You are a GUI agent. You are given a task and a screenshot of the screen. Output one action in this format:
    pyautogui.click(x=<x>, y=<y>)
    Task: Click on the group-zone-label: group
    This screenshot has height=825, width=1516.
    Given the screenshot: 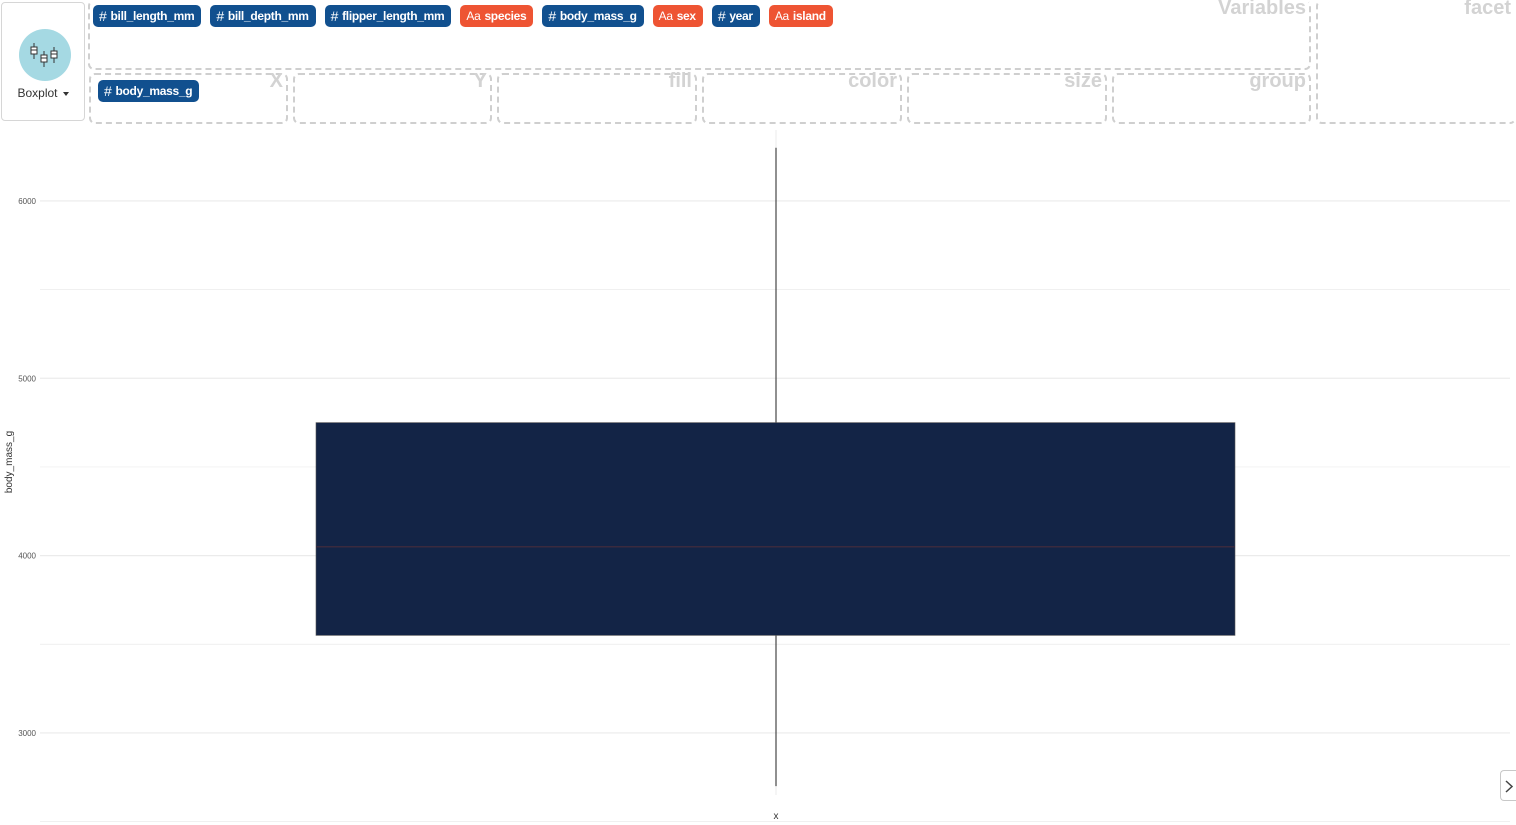 What is the action you would take?
    pyautogui.click(x=1277, y=81)
    